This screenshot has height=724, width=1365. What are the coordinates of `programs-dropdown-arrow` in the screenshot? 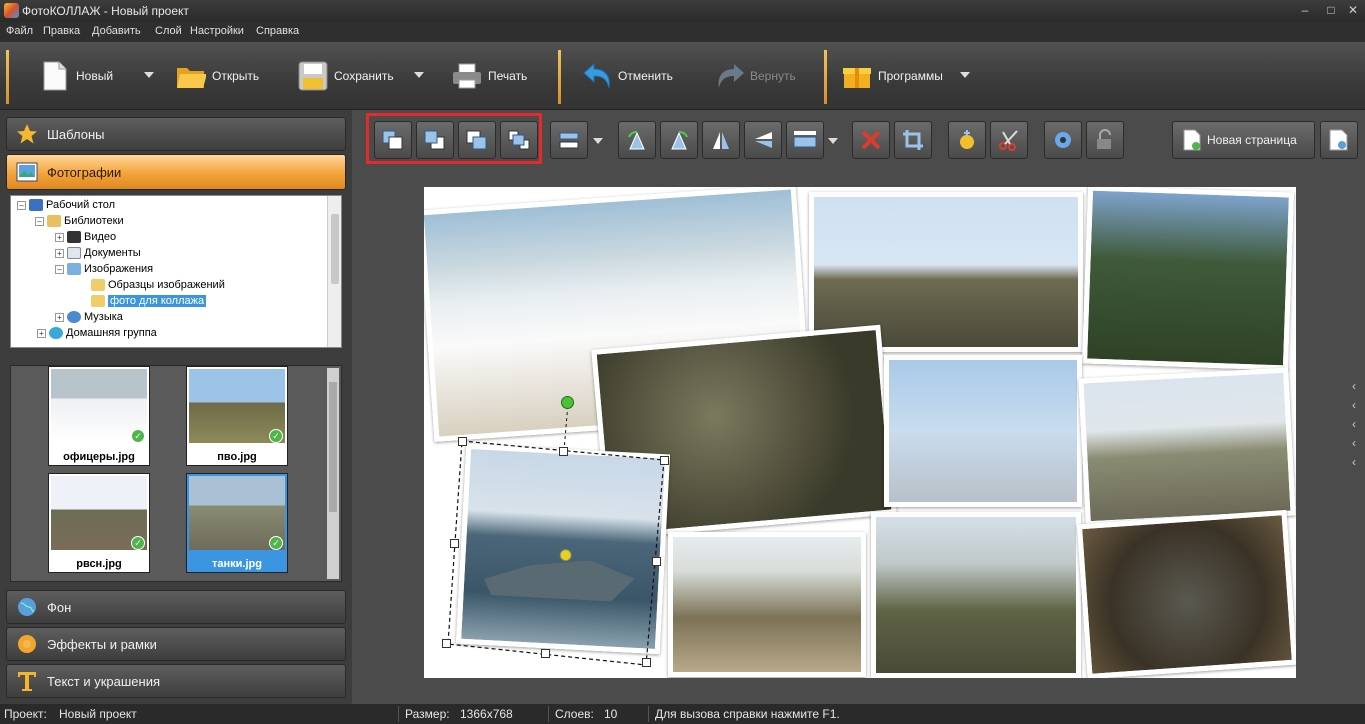 It's located at (965, 75).